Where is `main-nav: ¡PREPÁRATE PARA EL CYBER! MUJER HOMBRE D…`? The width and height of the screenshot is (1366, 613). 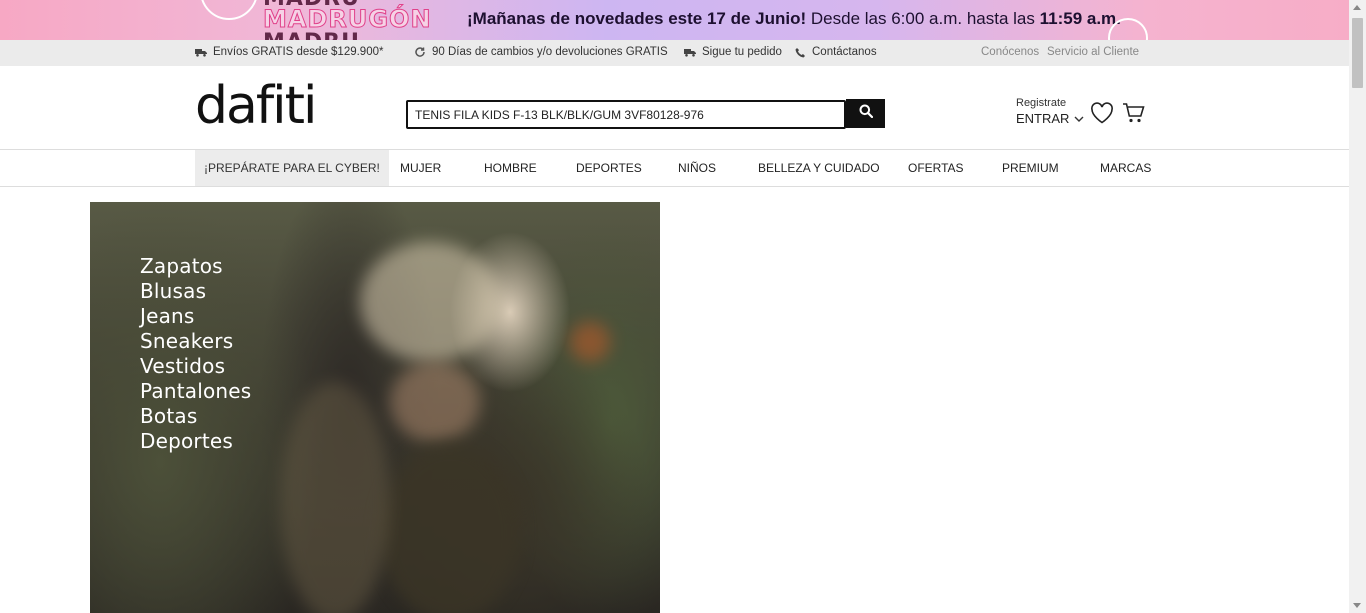
main-nav: ¡PREPÁRATE PARA EL CYBER! MUJER HOMBRE D… is located at coordinates (674, 168).